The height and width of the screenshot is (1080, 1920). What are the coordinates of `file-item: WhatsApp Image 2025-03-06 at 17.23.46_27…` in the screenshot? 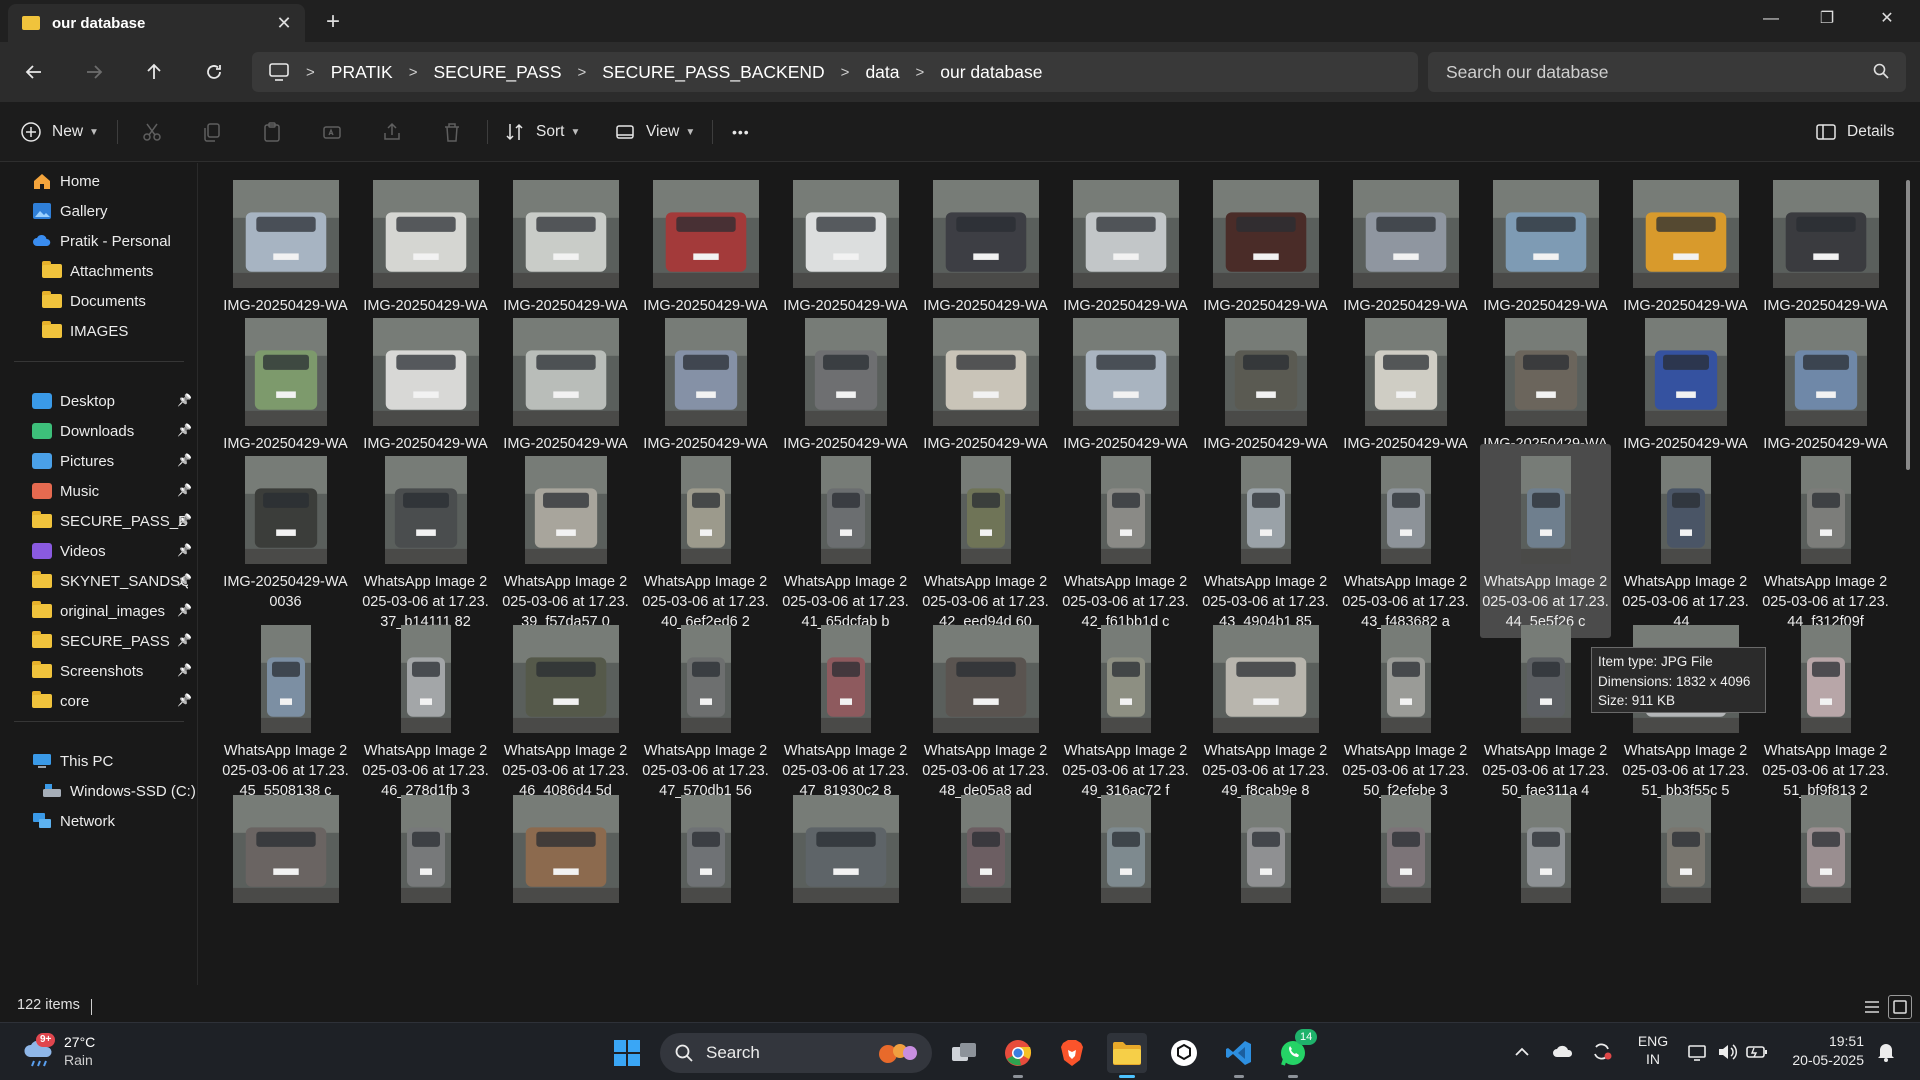 It's located at (425, 710).